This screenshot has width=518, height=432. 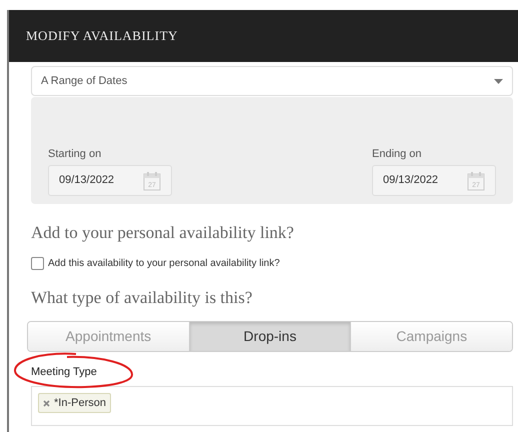 I want to click on date-mode-select: A Range of Dates, so click(x=272, y=81).